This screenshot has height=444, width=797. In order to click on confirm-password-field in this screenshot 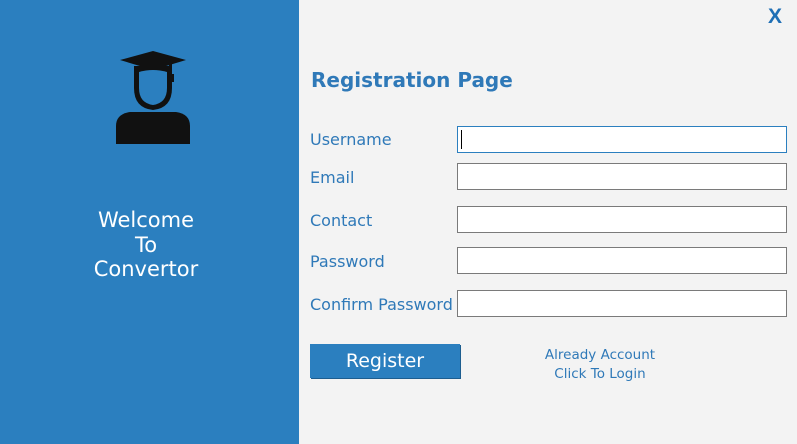, I will do `click(622, 303)`.